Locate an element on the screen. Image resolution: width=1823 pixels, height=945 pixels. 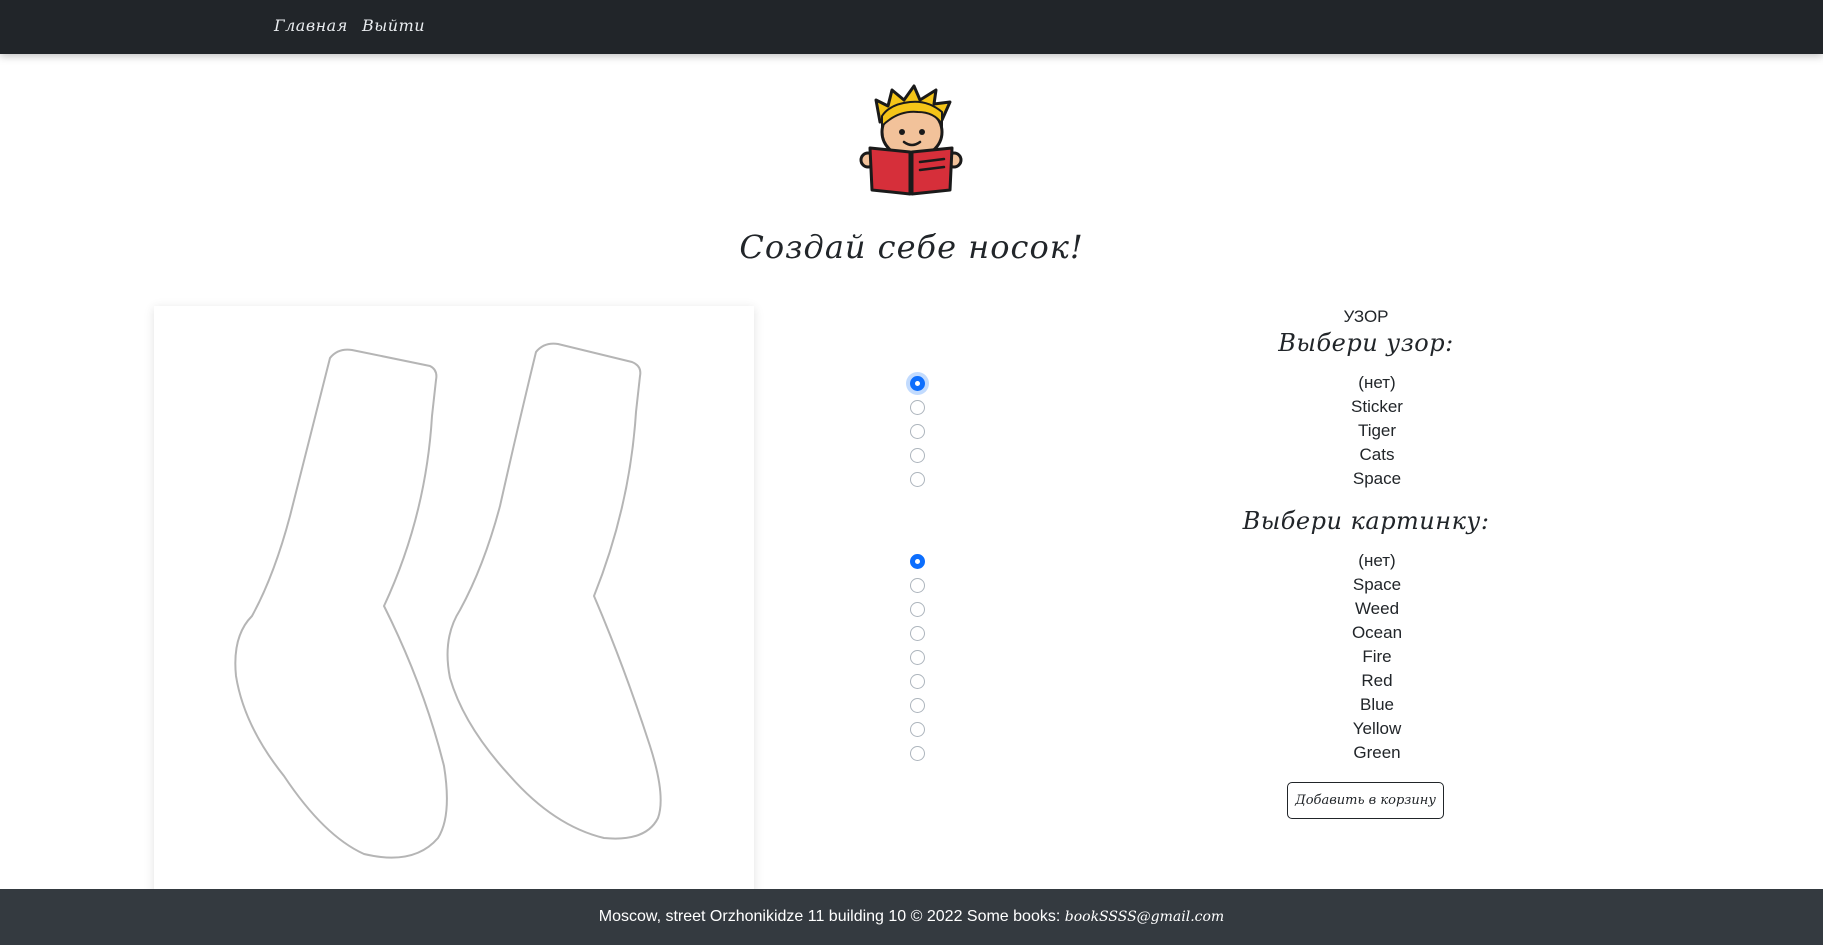
footer-email-link: bookSSSS@gmail.com is located at coordinates (1144, 917).